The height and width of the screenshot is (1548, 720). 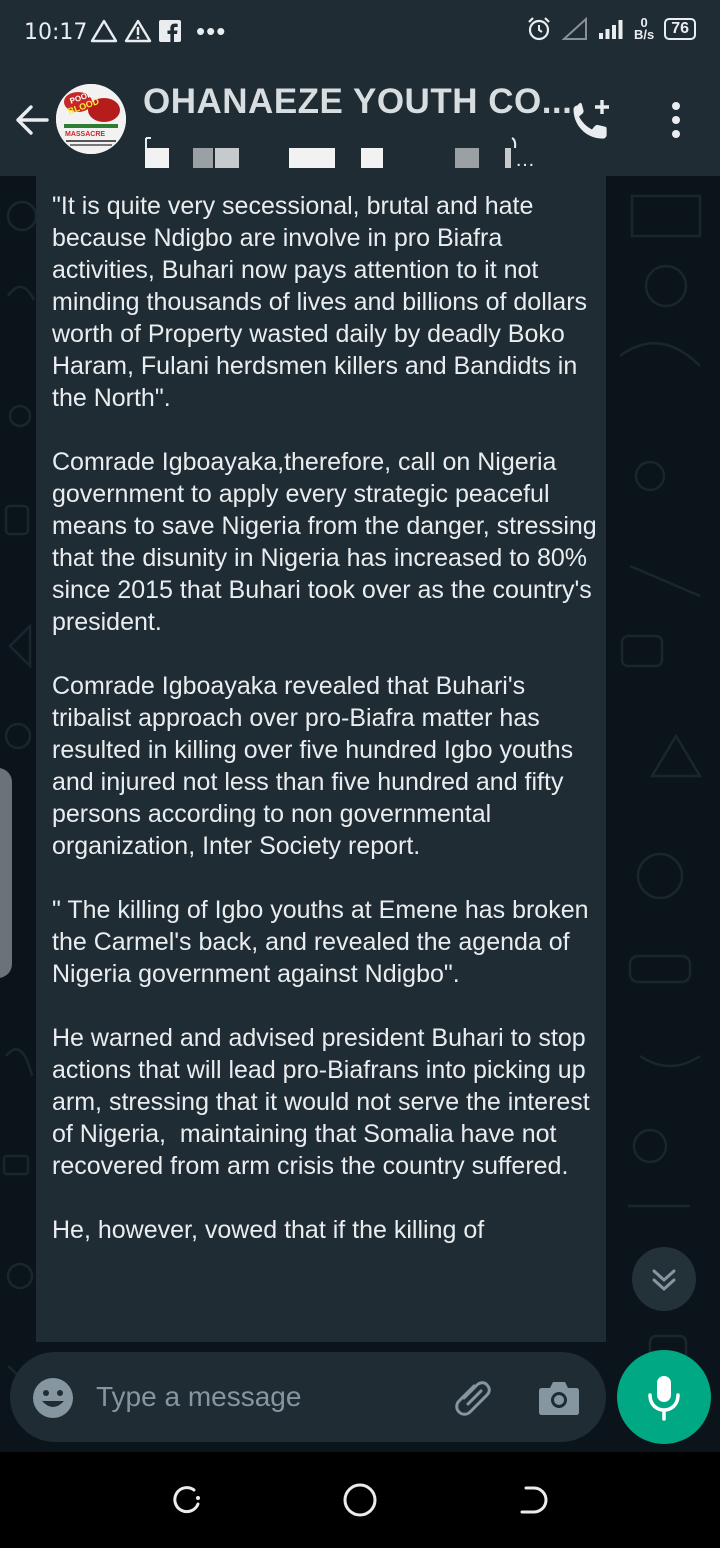 I want to click on double-chevron-down-icon, so click(x=664, y=1280).